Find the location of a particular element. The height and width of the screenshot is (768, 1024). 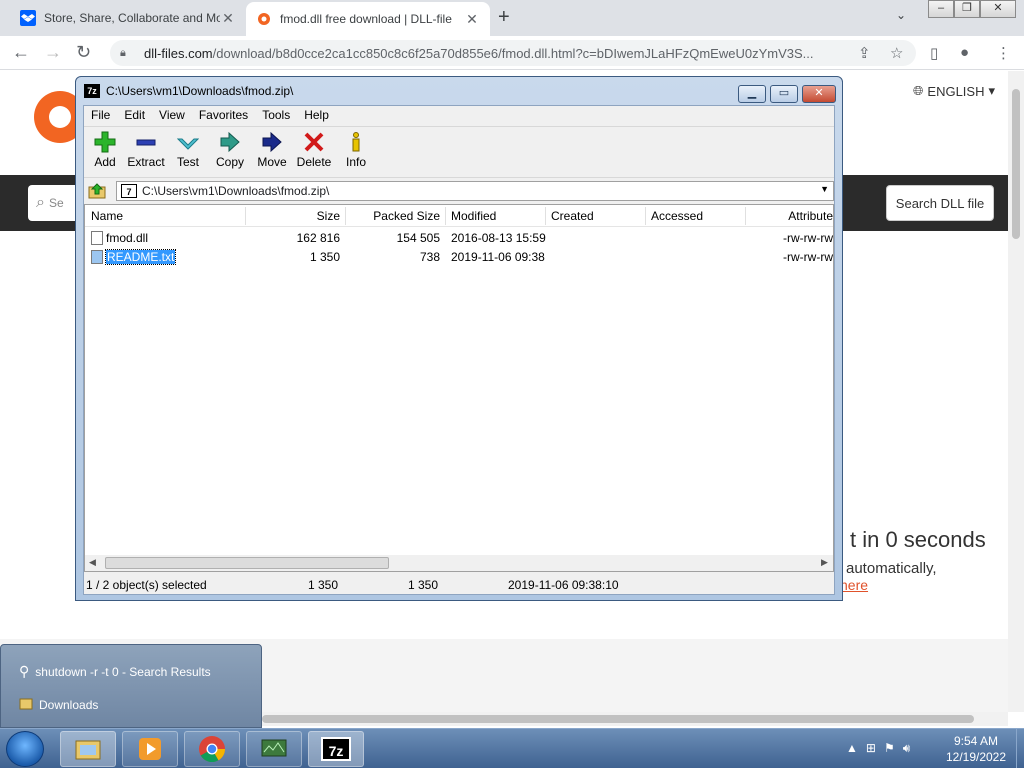

show-desktop-button is located at coordinates (1020, 748).